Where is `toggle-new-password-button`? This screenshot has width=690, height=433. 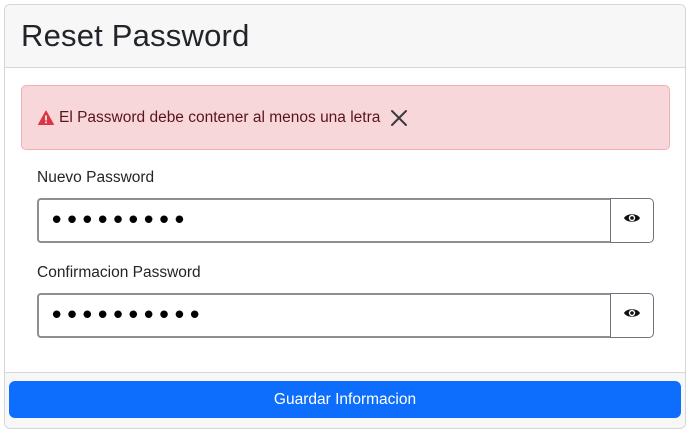
toggle-new-password-button is located at coordinates (632, 220).